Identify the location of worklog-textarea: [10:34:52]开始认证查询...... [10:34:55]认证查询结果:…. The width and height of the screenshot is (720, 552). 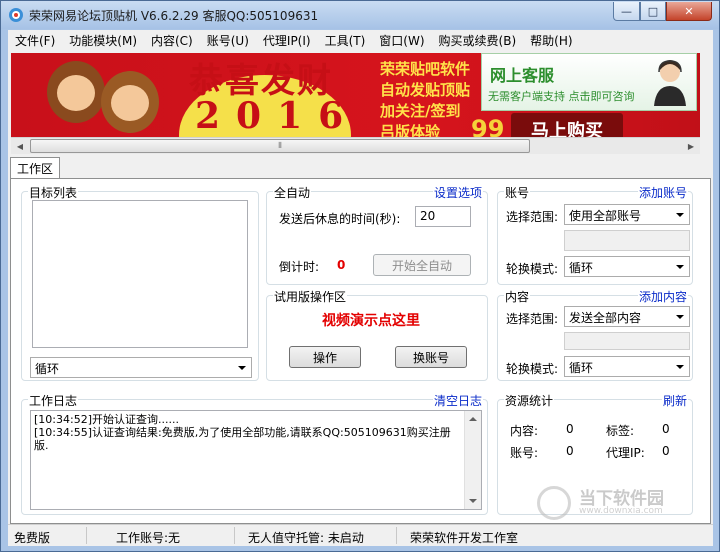
(256, 460).